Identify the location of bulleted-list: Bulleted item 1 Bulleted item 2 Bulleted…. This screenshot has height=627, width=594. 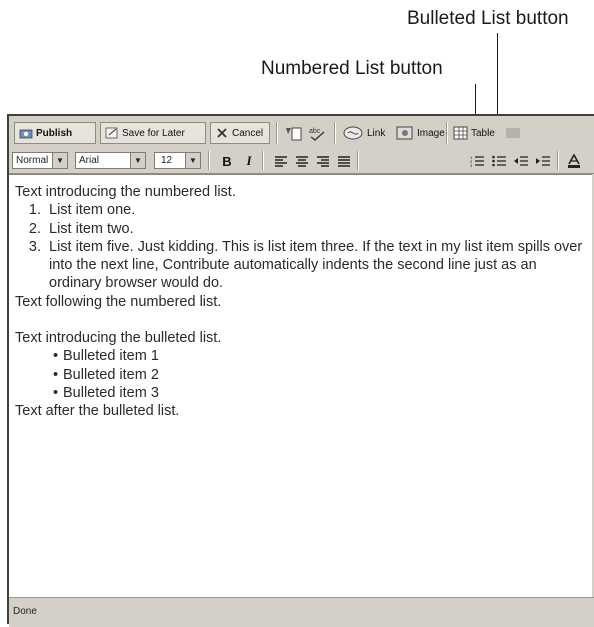
(302, 374).